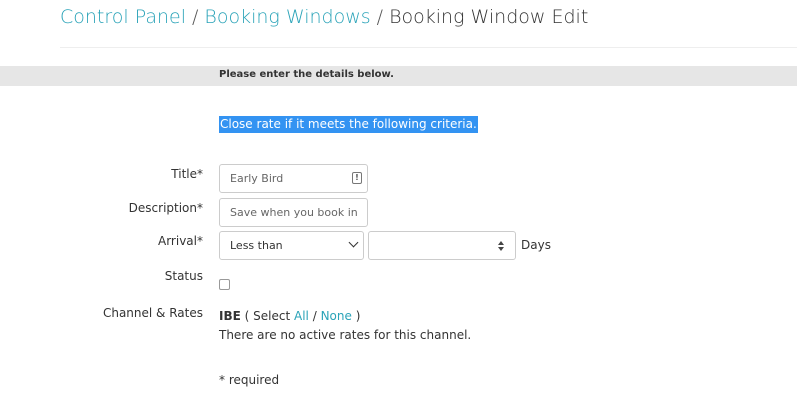 This screenshot has height=409, width=797. What do you see at coordinates (267, 316) in the screenshot?
I see `channel-select-prefix: ( Select` at bounding box center [267, 316].